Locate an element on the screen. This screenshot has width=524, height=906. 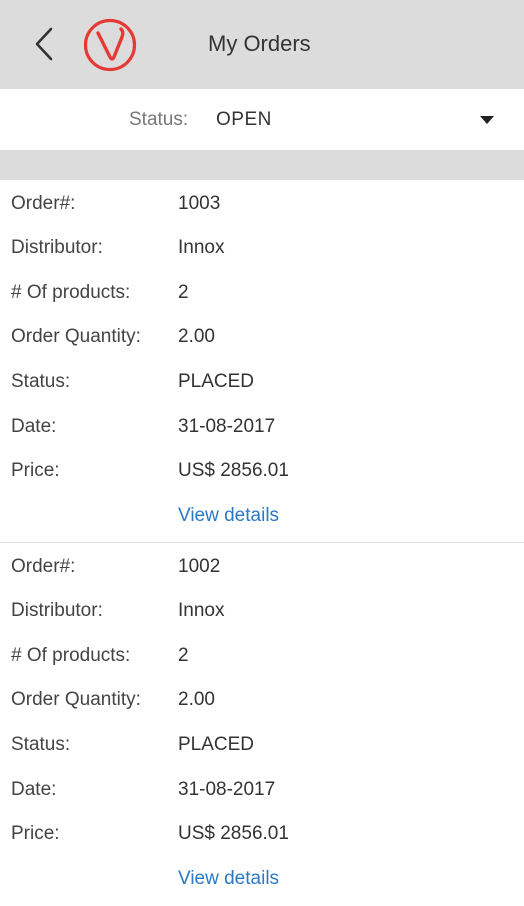
status-filter-dropdown: Status: OPEN is located at coordinates (262, 119).